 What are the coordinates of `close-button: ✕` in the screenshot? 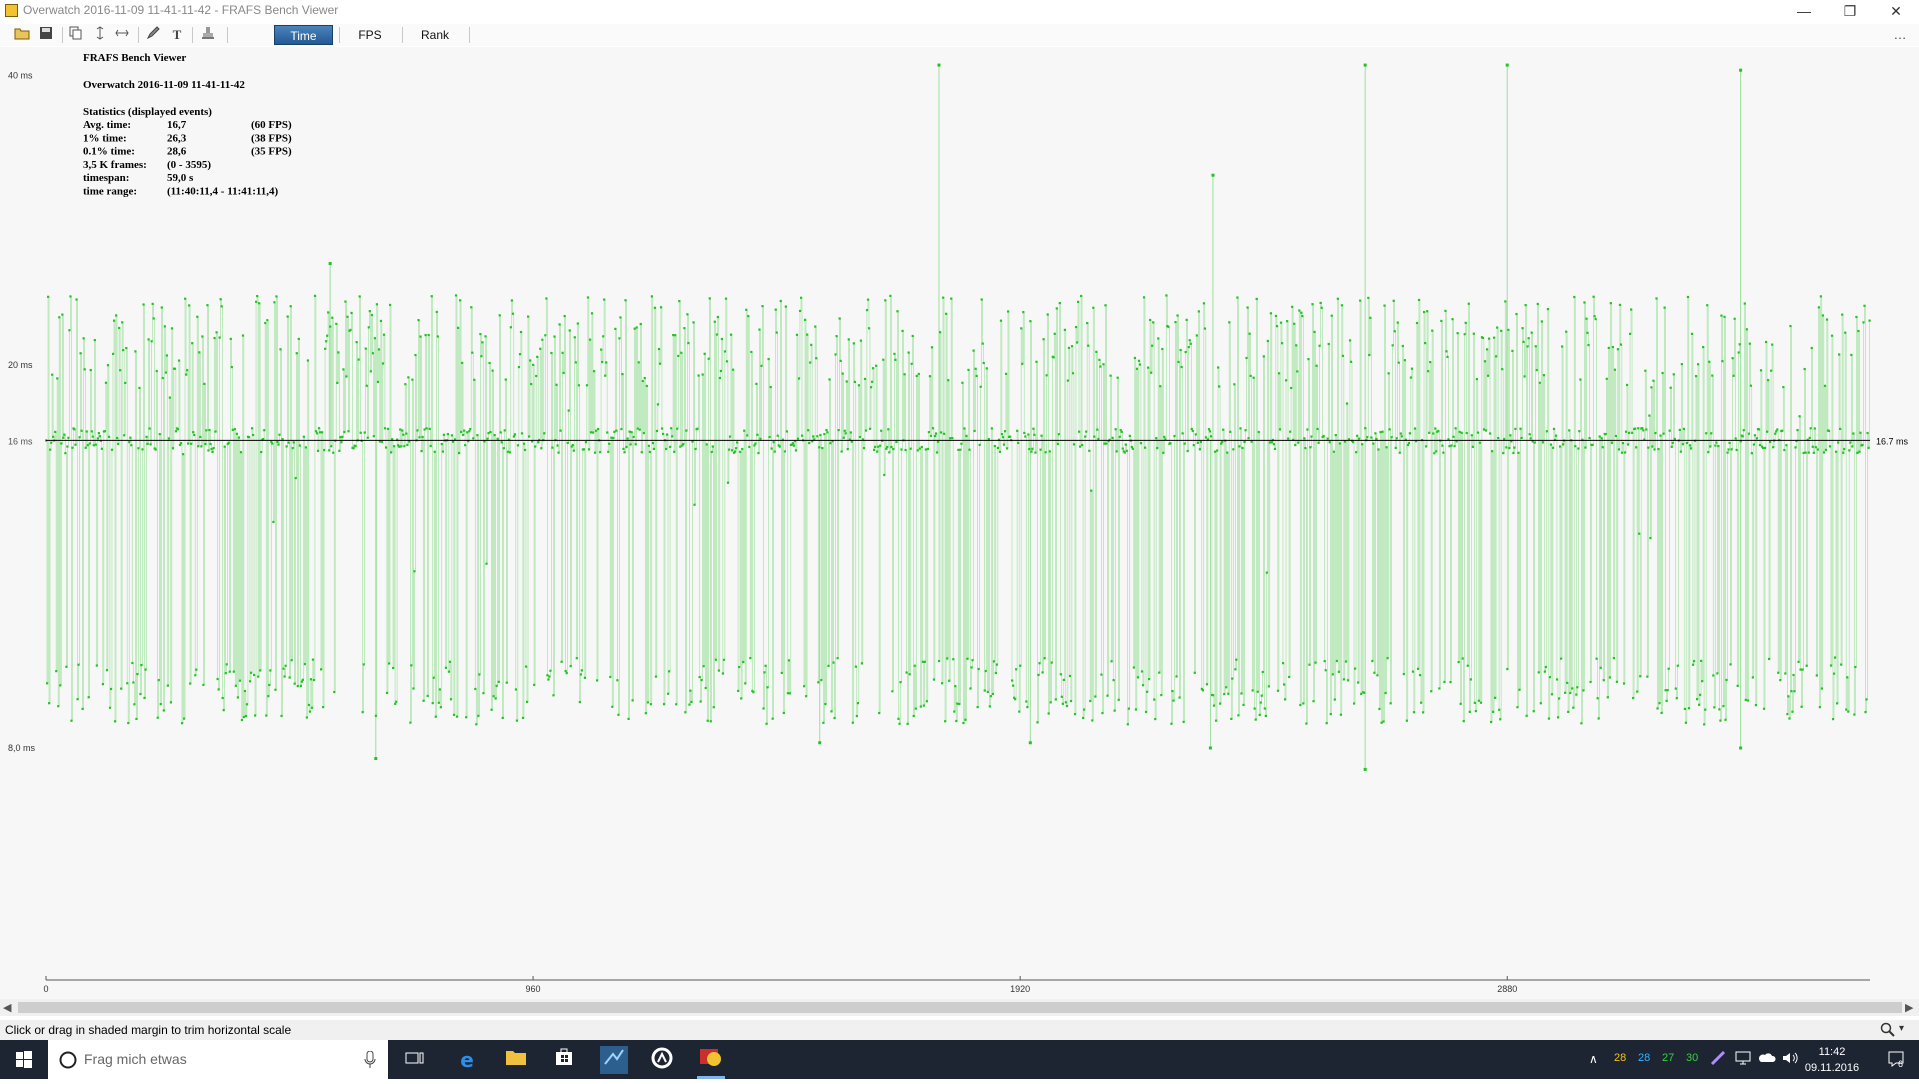 It's located at (1896, 11).